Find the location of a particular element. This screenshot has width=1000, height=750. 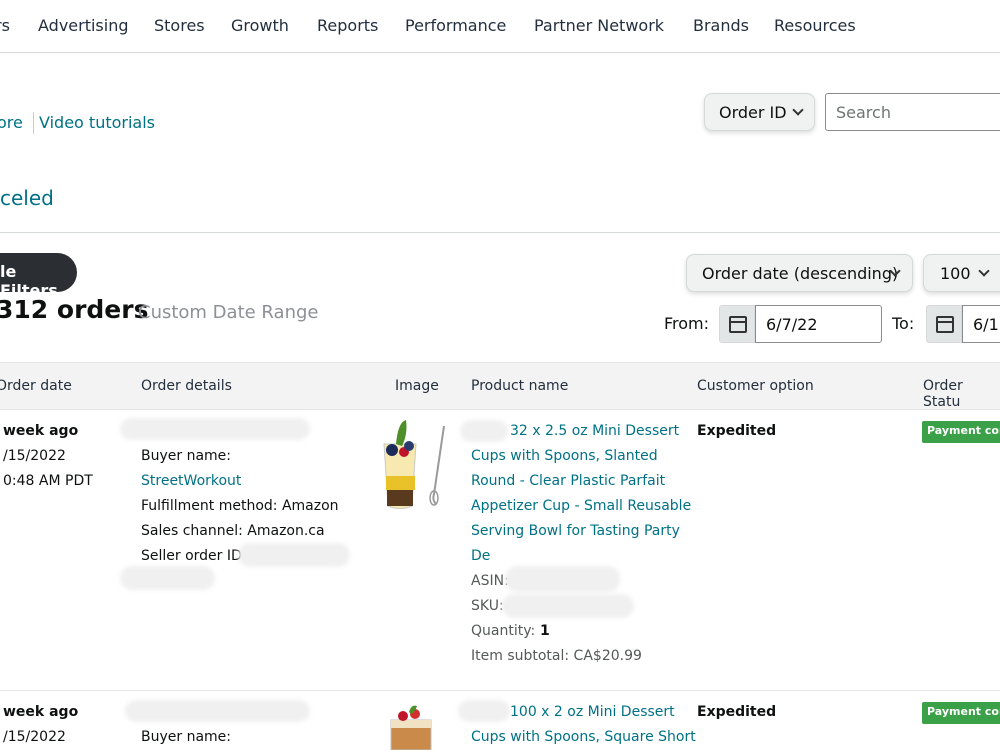

nav-item-advertising: Advertising is located at coordinates (83, 25).